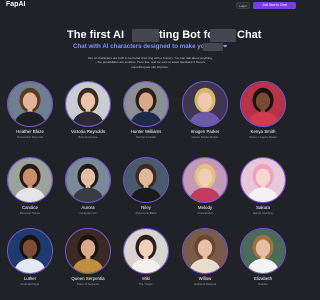  I want to click on character-role: Cheerleader, so click(205, 213).